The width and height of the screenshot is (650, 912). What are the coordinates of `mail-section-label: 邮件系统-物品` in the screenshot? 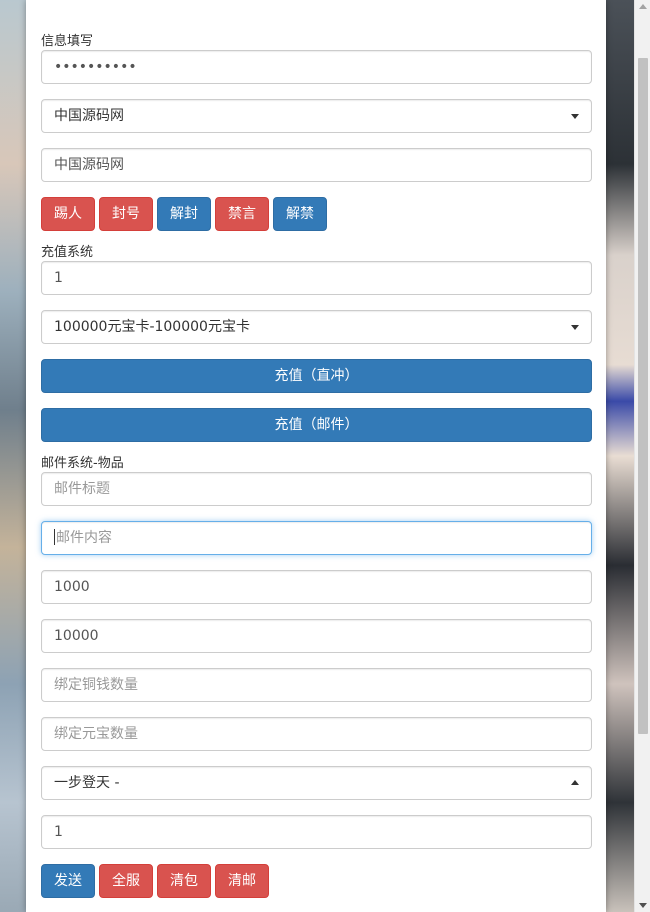 It's located at (82, 463).